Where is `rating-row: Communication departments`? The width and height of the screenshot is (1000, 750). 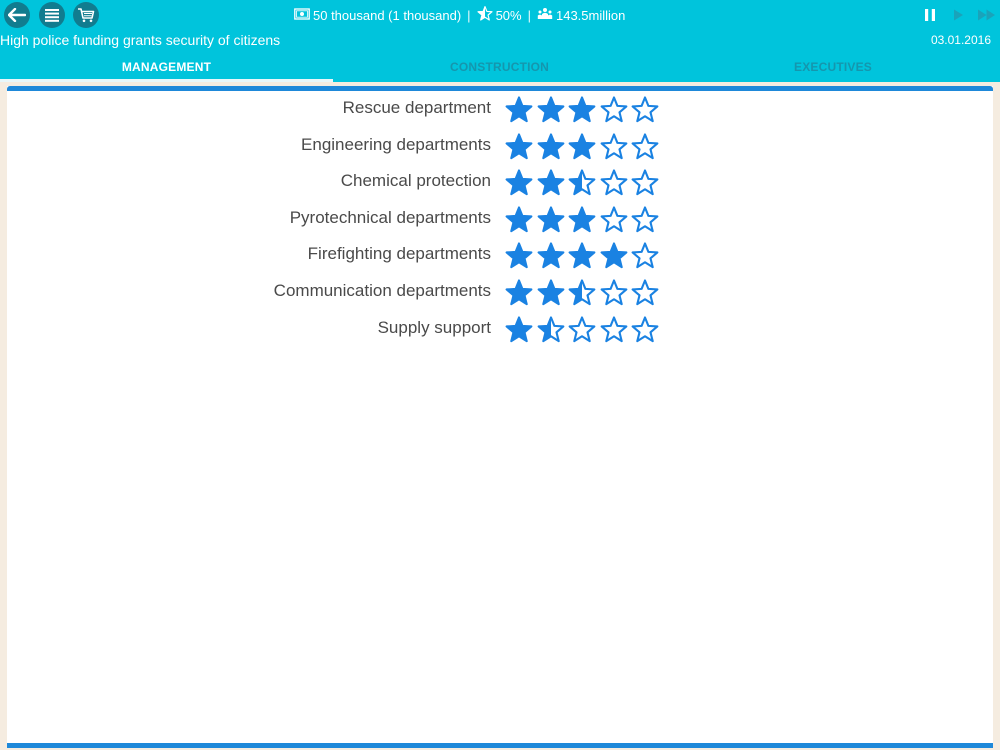
rating-row: Communication departments is located at coordinates (500, 292).